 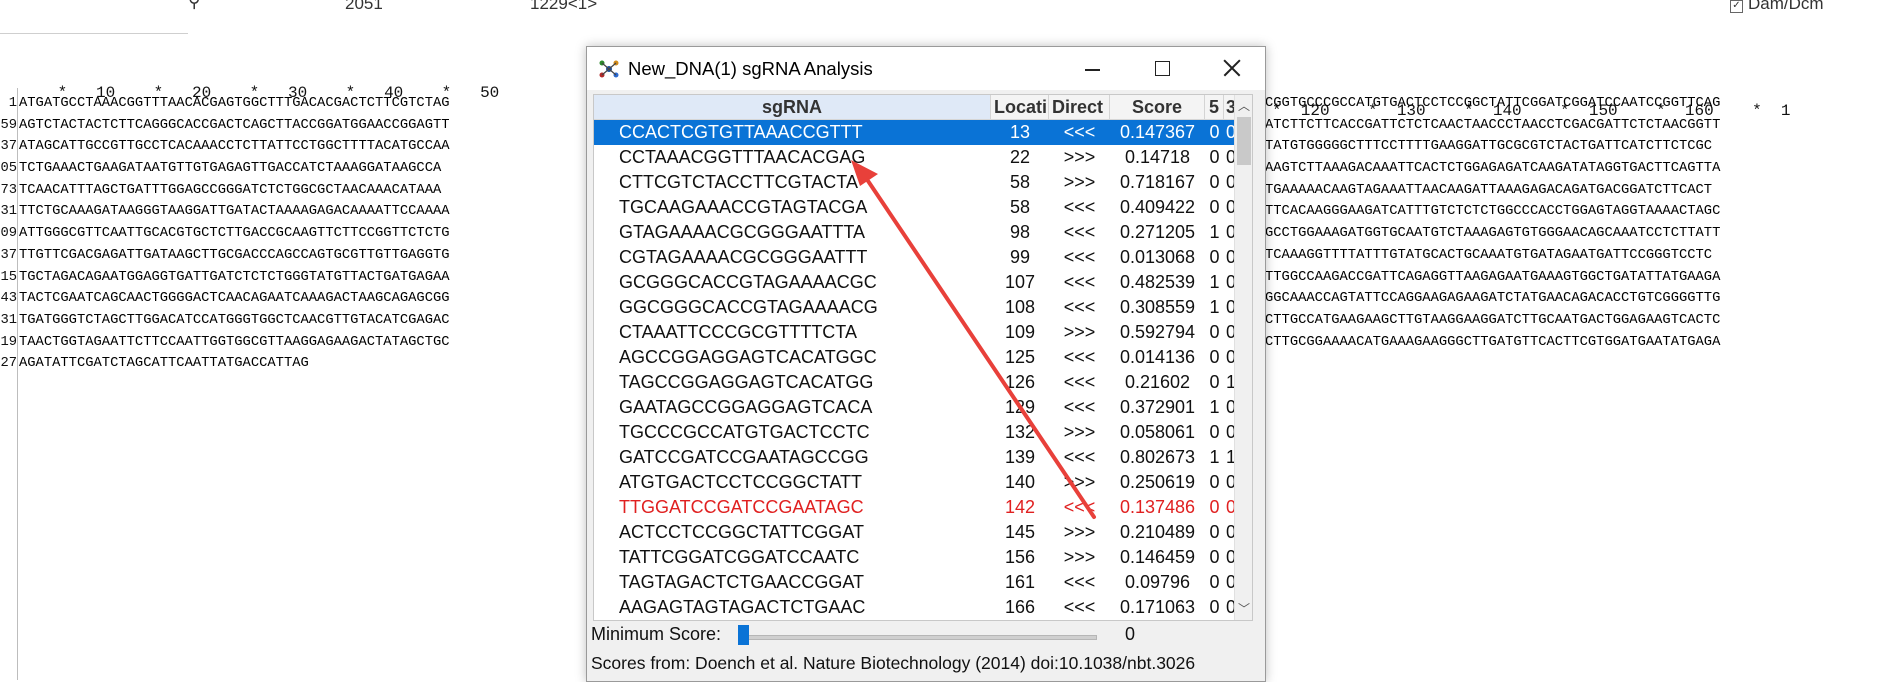 What do you see at coordinates (1244, 141) in the screenshot?
I see `scrollbar-thumb` at bounding box center [1244, 141].